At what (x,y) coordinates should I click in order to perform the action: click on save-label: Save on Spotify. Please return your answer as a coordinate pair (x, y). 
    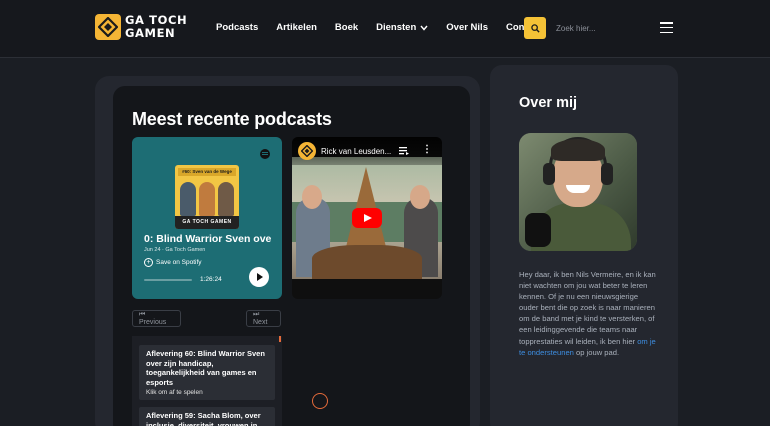
    Looking at the image, I should click on (179, 262).